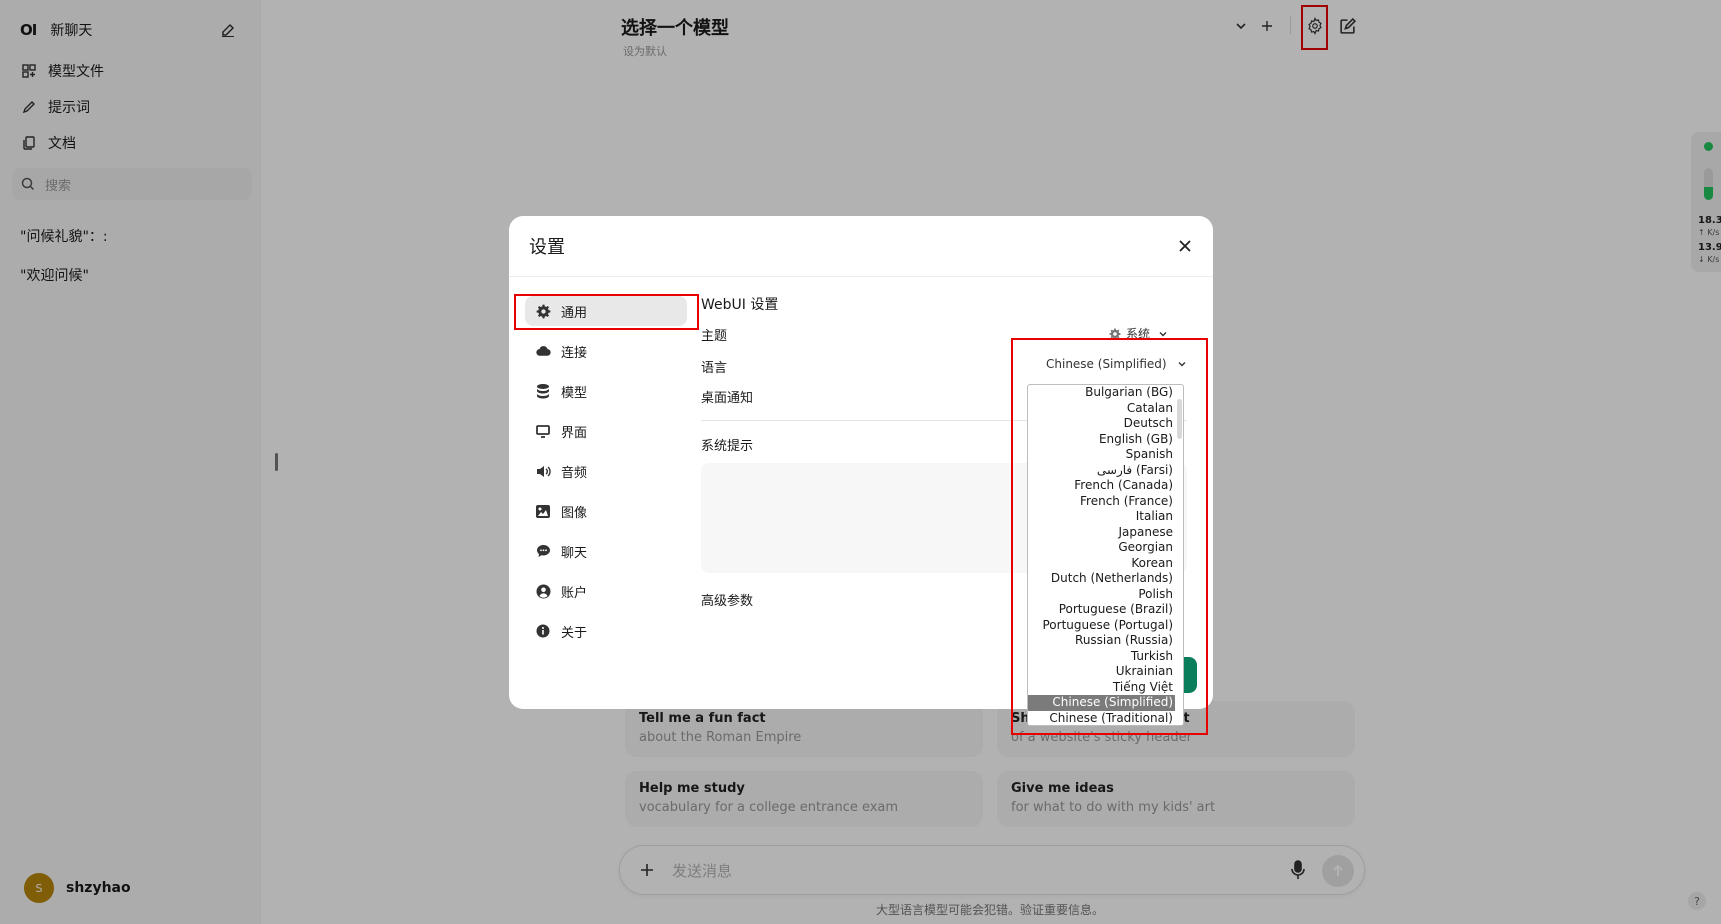 The image size is (1721, 924). Describe the element at coordinates (727, 398) in the screenshot. I see `desktop-notifications-label: 桌面通知` at that location.